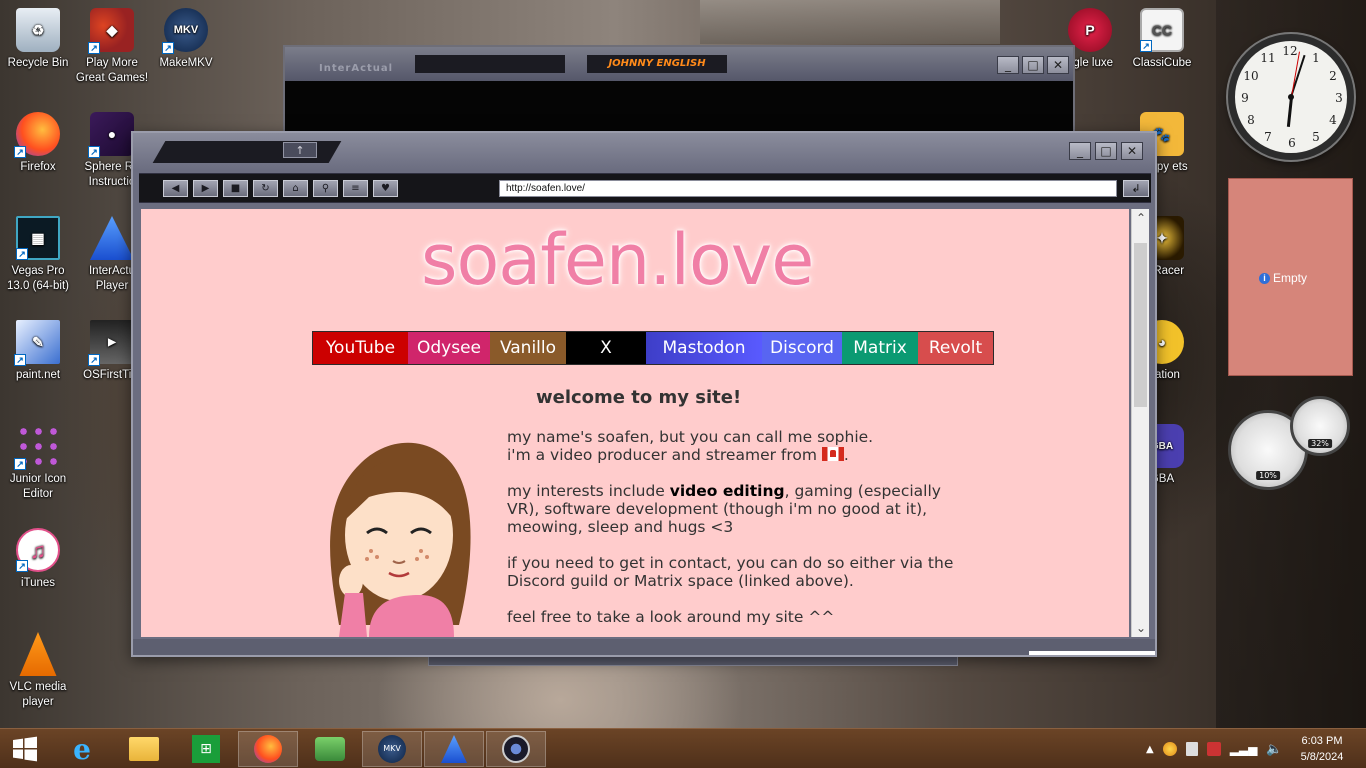 The width and height of the screenshot is (1366, 768). I want to click on address-bar: http://soafen.love/, so click(808, 188).